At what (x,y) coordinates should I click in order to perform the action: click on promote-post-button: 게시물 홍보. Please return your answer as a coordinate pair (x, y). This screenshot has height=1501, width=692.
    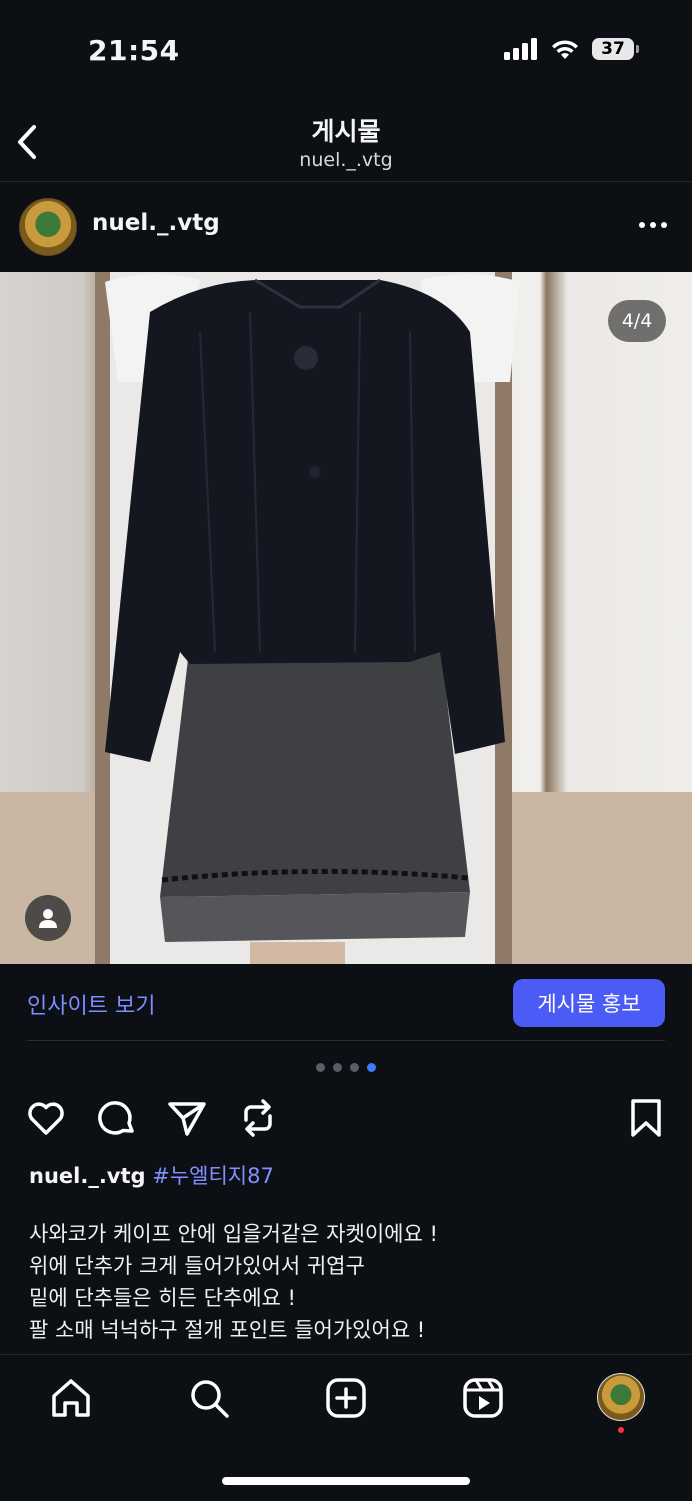
    Looking at the image, I should click on (589, 1003).